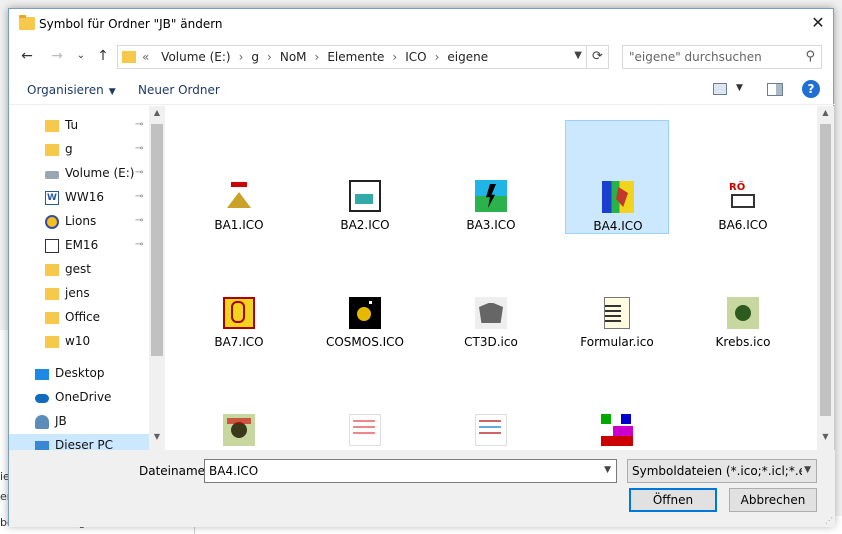  Describe the element at coordinates (617, 177) in the screenshot. I see `file-item: BA4.ICO` at that location.